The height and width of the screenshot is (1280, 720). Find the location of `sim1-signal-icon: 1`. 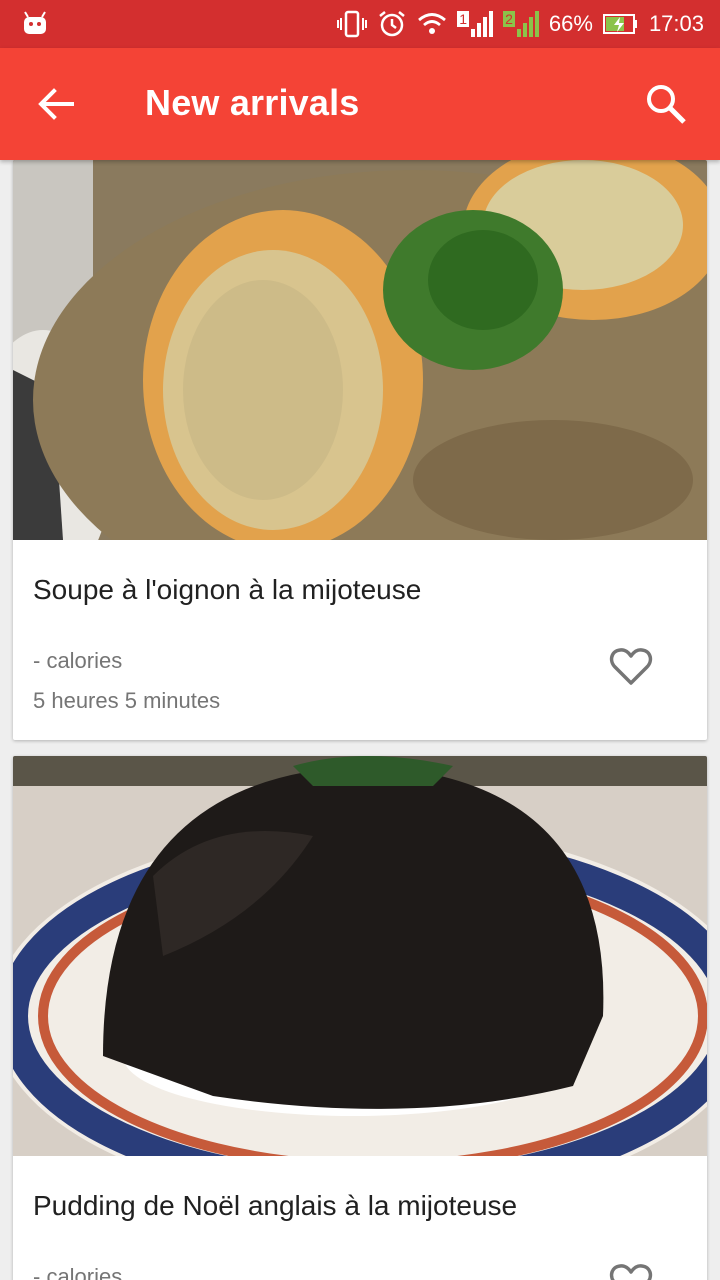

sim1-signal-icon: 1 is located at coordinates (475, 24).